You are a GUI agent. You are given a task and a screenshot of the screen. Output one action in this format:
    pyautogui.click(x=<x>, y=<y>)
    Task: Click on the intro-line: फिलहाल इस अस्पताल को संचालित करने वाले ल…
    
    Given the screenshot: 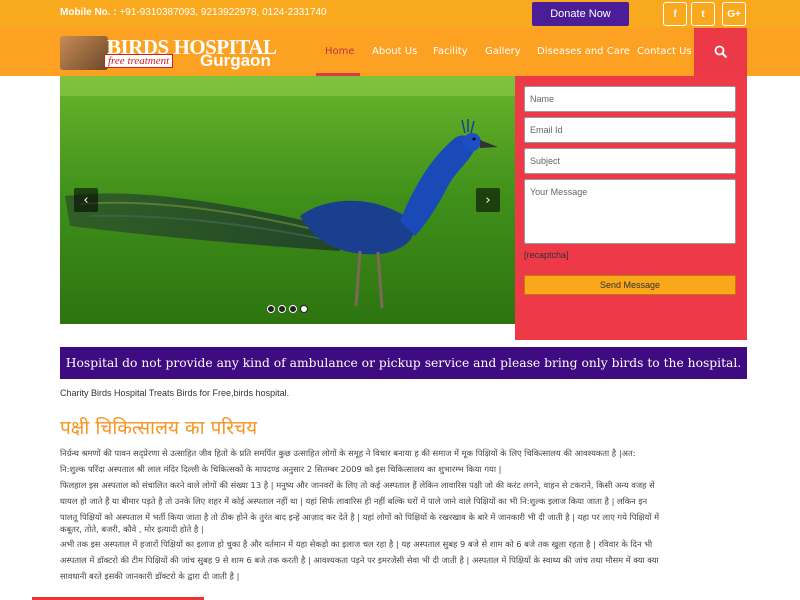 What is the action you would take?
    pyautogui.click(x=357, y=485)
    